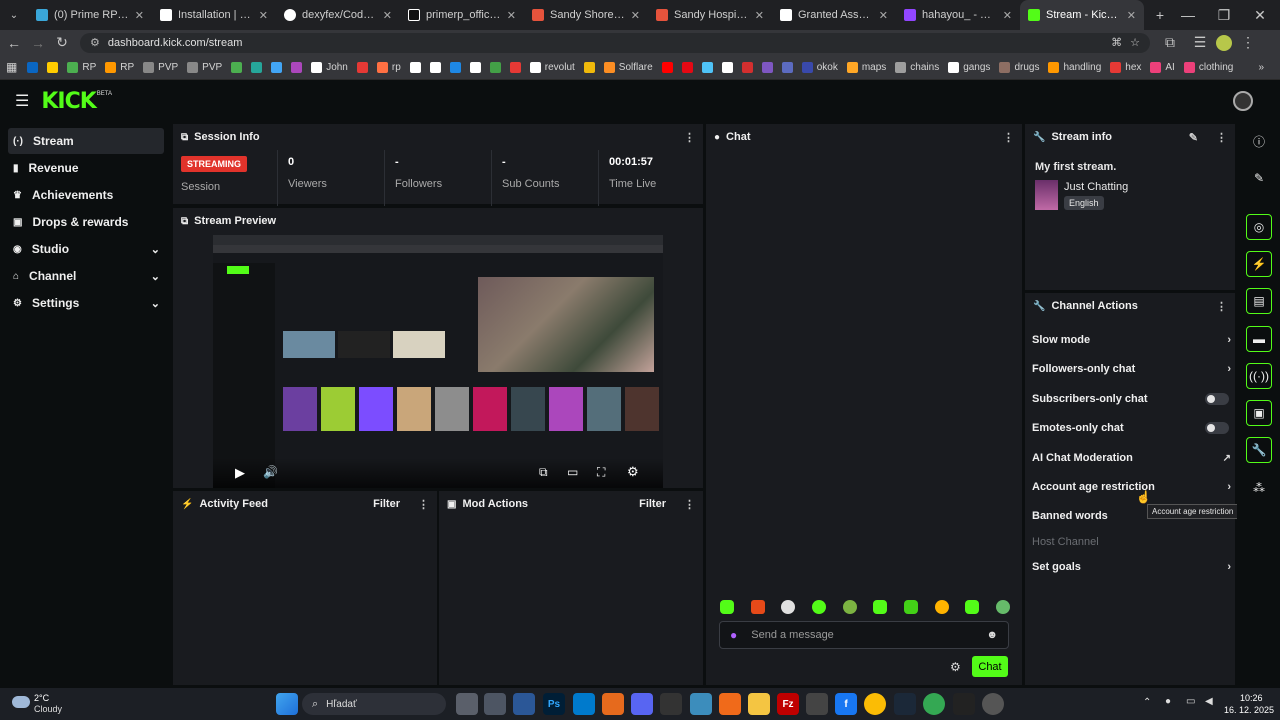 The image size is (1280, 720). I want to click on translate-icon: ⌘, so click(1116, 42).